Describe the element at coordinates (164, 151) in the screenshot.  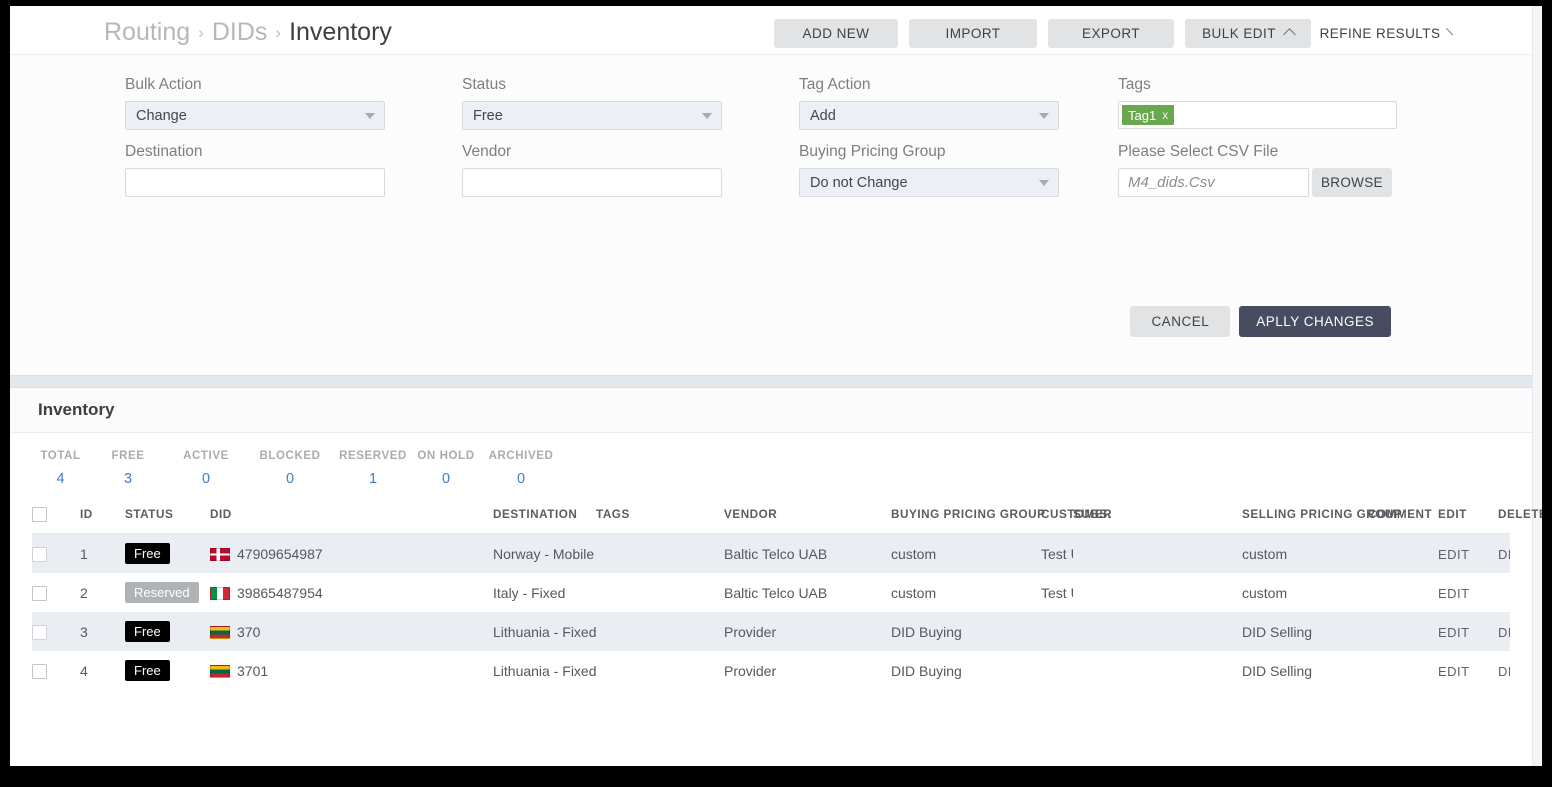
I see `destination-label: Destination` at that location.